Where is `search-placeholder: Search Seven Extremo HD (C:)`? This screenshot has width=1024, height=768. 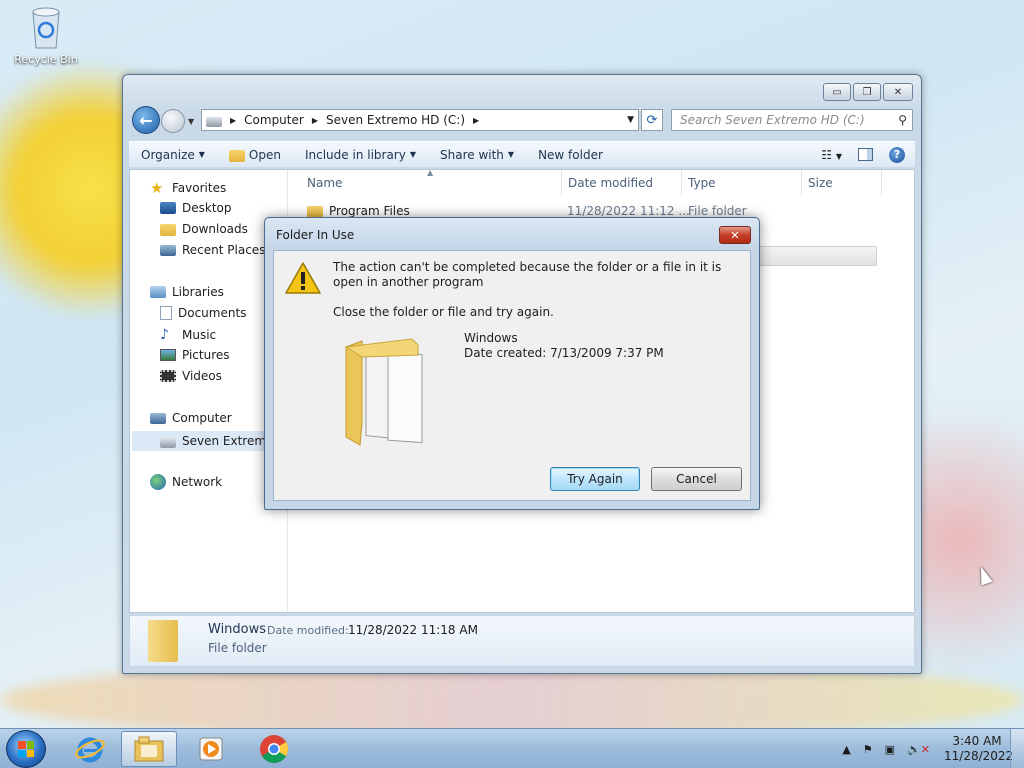
search-placeholder: Search Seven Extremo HD (C:) is located at coordinates (772, 120).